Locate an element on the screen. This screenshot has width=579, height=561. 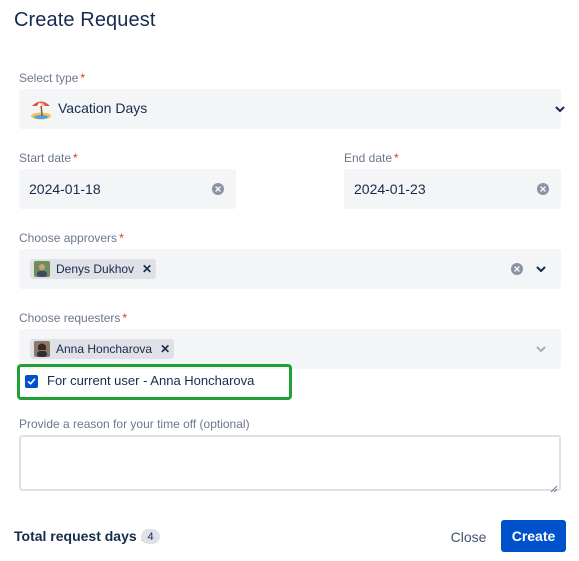
select-type-label: Select type * is located at coordinates (52, 78).